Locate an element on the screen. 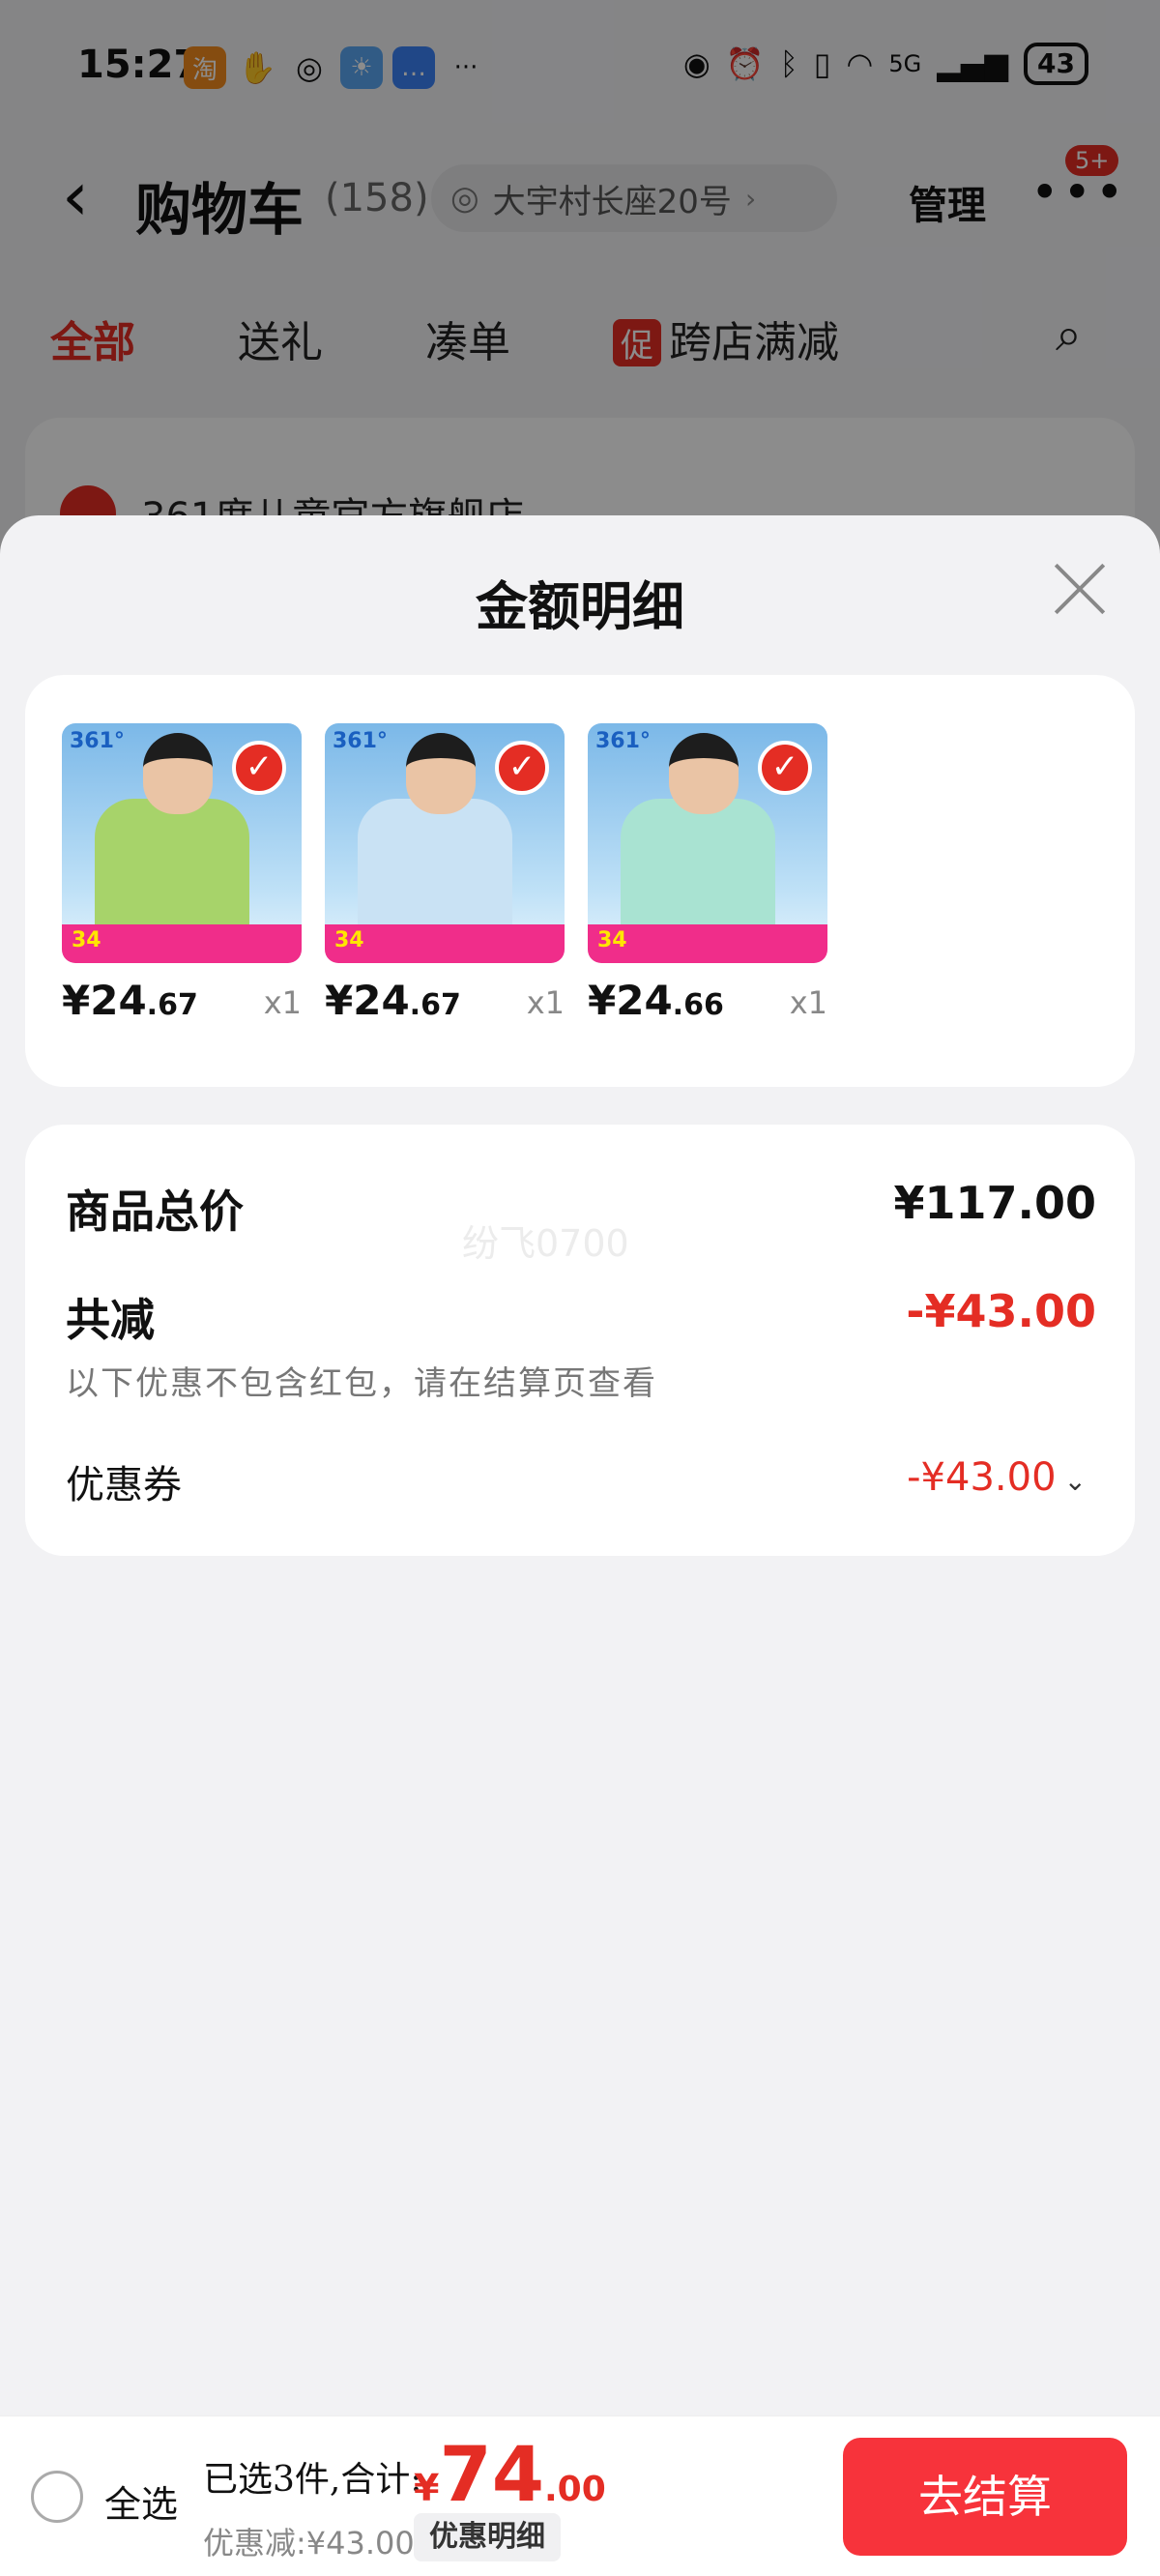 Image resolution: width=1160 pixels, height=2576 pixels. sheet-title: 金额明细 is located at coordinates (580, 606).